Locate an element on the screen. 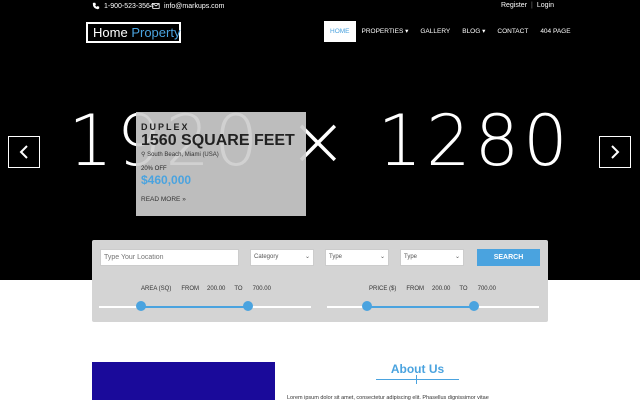  nav-contact: CONTACT is located at coordinates (512, 31).